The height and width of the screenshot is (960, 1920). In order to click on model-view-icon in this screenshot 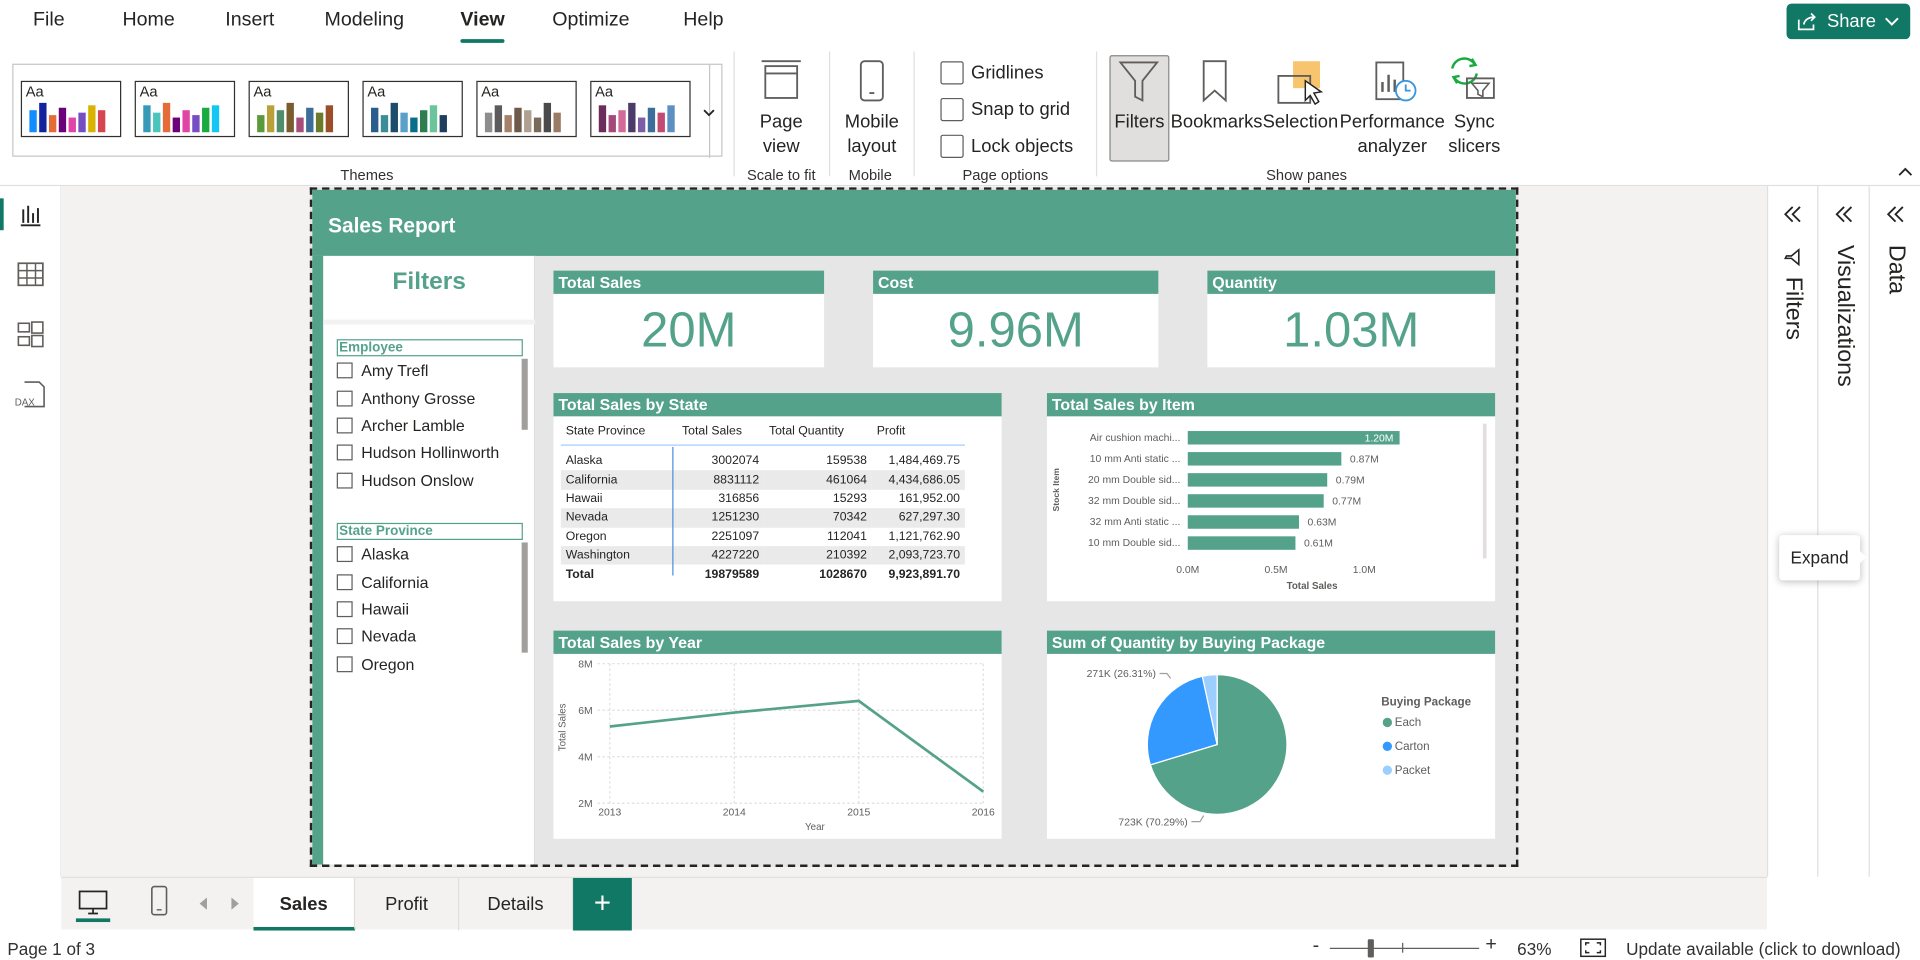, I will do `click(30, 334)`.